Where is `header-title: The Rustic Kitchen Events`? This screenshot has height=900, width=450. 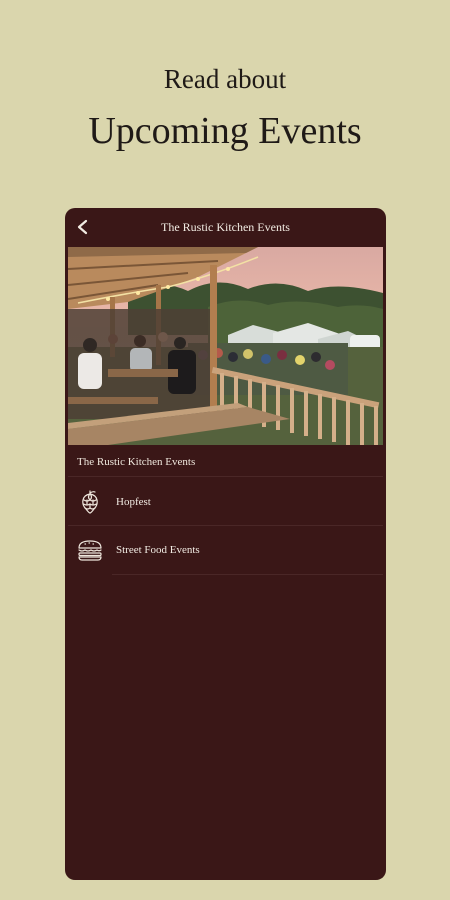
header-title: The Rustic Kitchen Events is located at coordinates (225, 227).